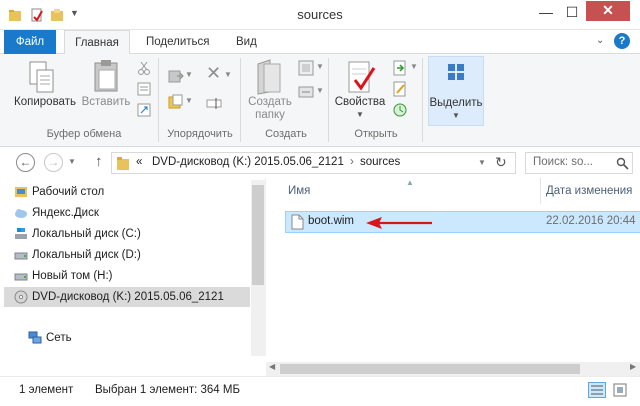  Describe the element at coordinates (331, 221) in the screenshot. I see `file-name: boot.wim` at that location.